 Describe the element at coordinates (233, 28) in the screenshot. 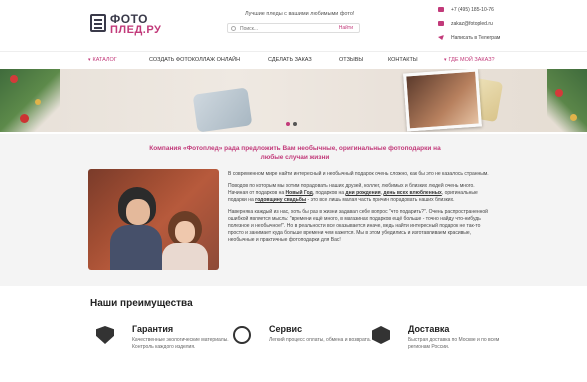

I see `search-icon` at that location.